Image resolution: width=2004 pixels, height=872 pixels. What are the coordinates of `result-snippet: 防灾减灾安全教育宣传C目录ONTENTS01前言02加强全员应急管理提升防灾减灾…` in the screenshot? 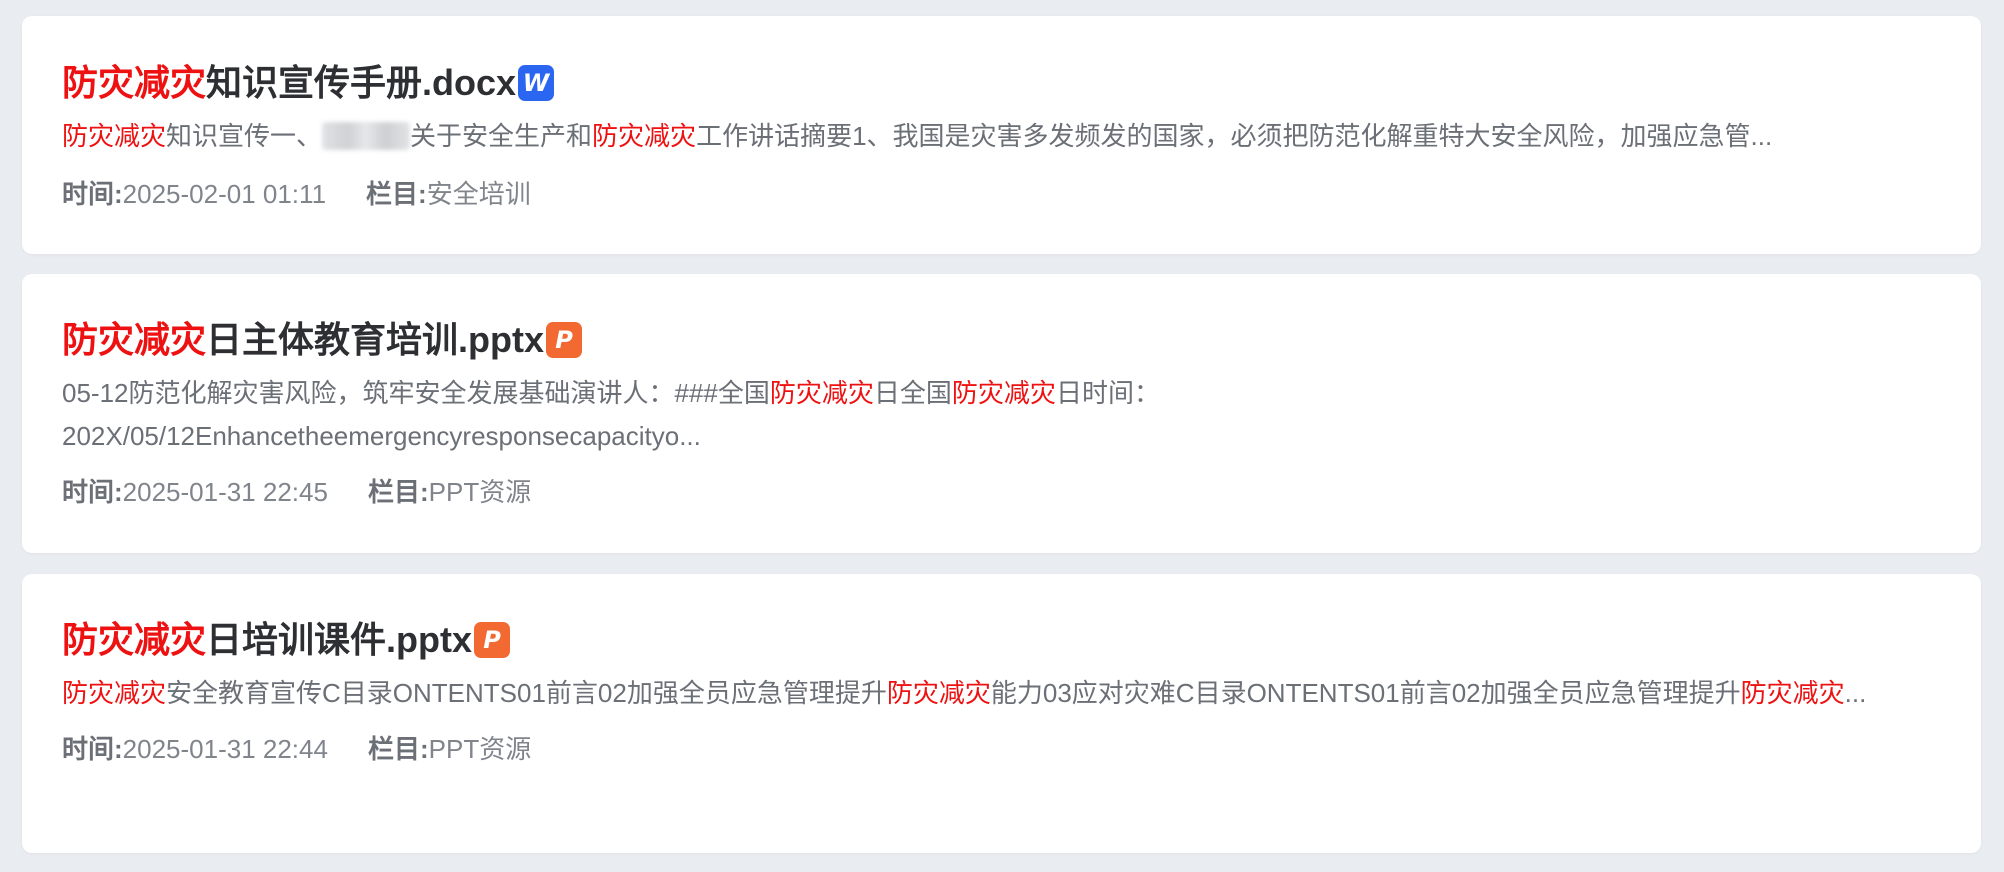 It's located at (1001, 693).